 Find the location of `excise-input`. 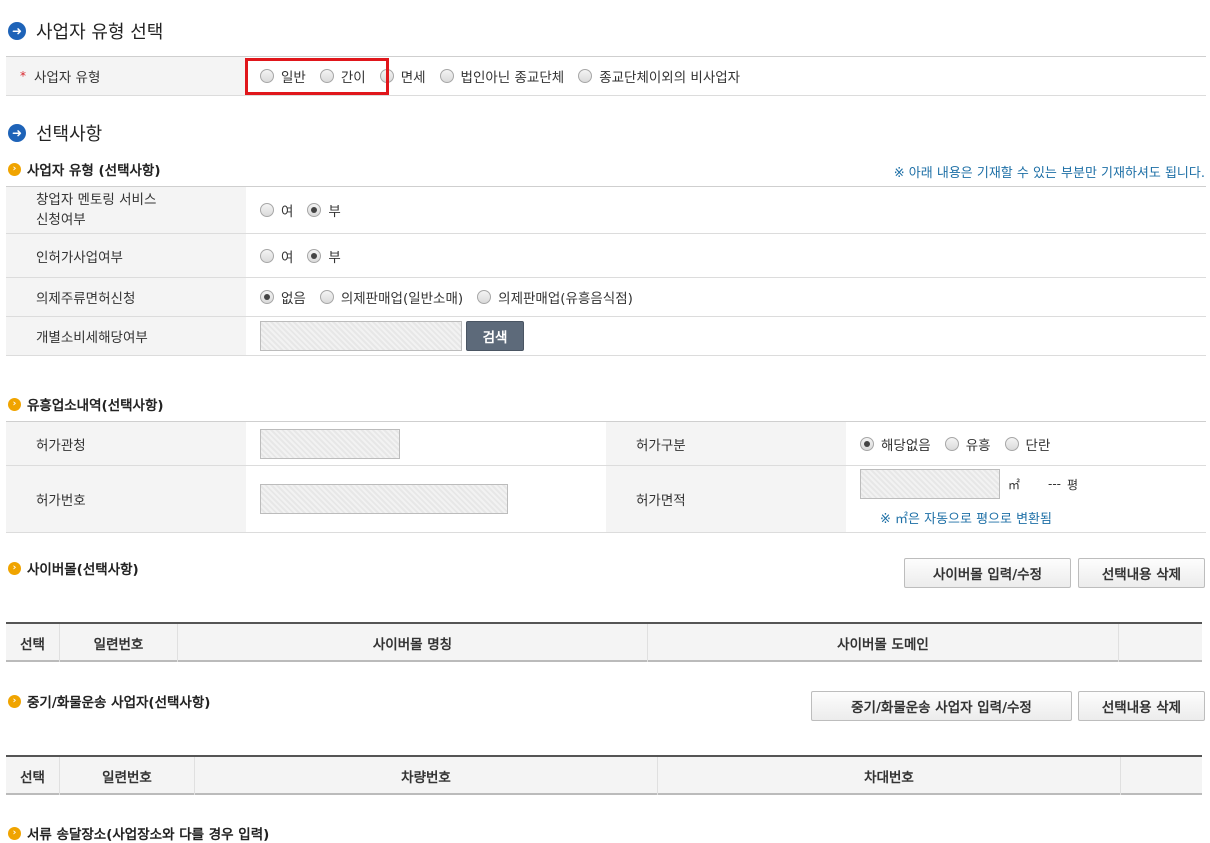

excise-input is located at coordinates (361, 336).